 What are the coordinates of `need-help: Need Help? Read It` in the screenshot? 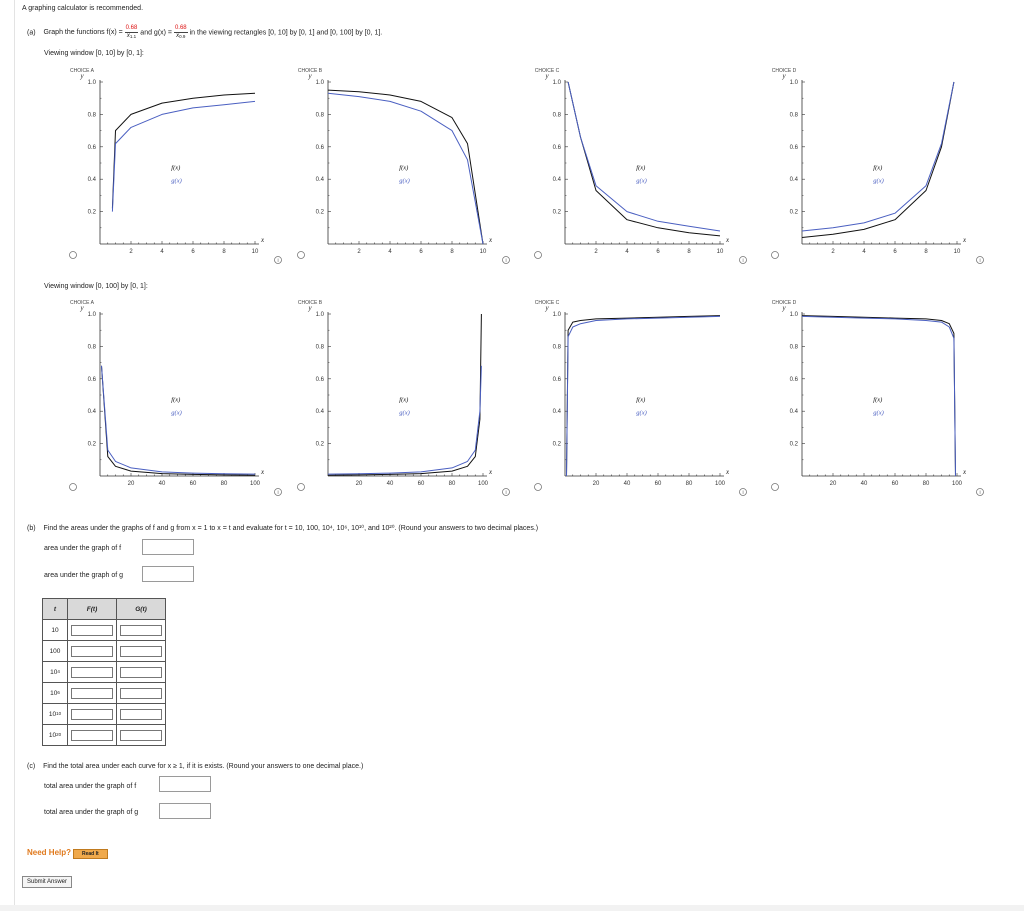 It's located at (67, 853).